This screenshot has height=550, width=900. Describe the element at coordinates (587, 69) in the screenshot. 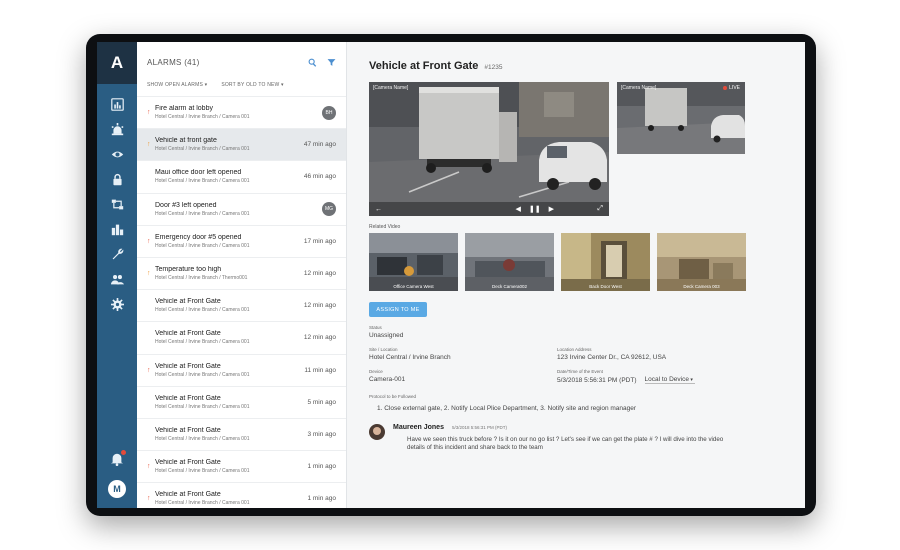

I see `detail-header: Vehicle at Front Gate #1235` at that location.